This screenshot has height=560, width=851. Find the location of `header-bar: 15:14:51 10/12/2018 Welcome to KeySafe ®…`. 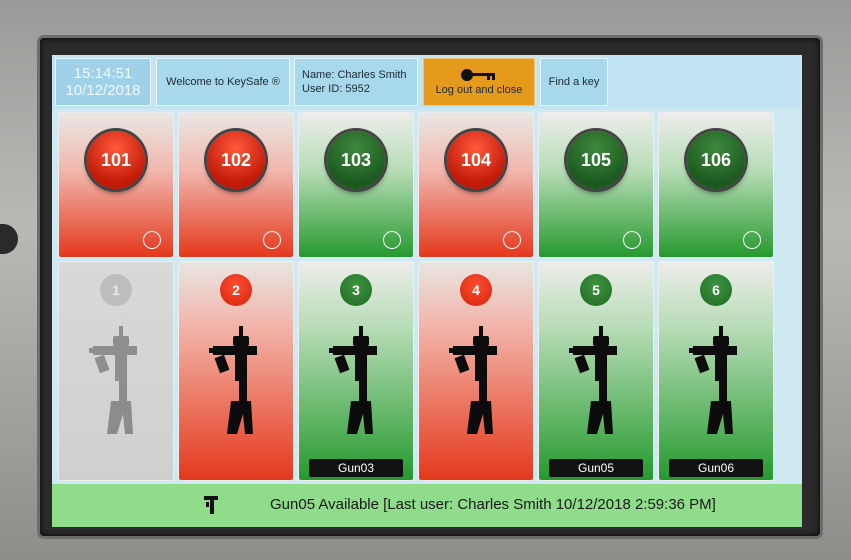

header-bar: 15:14:51 10/12/2018 Welcome to KeySafe ®… is located at coordinates (427, 82).